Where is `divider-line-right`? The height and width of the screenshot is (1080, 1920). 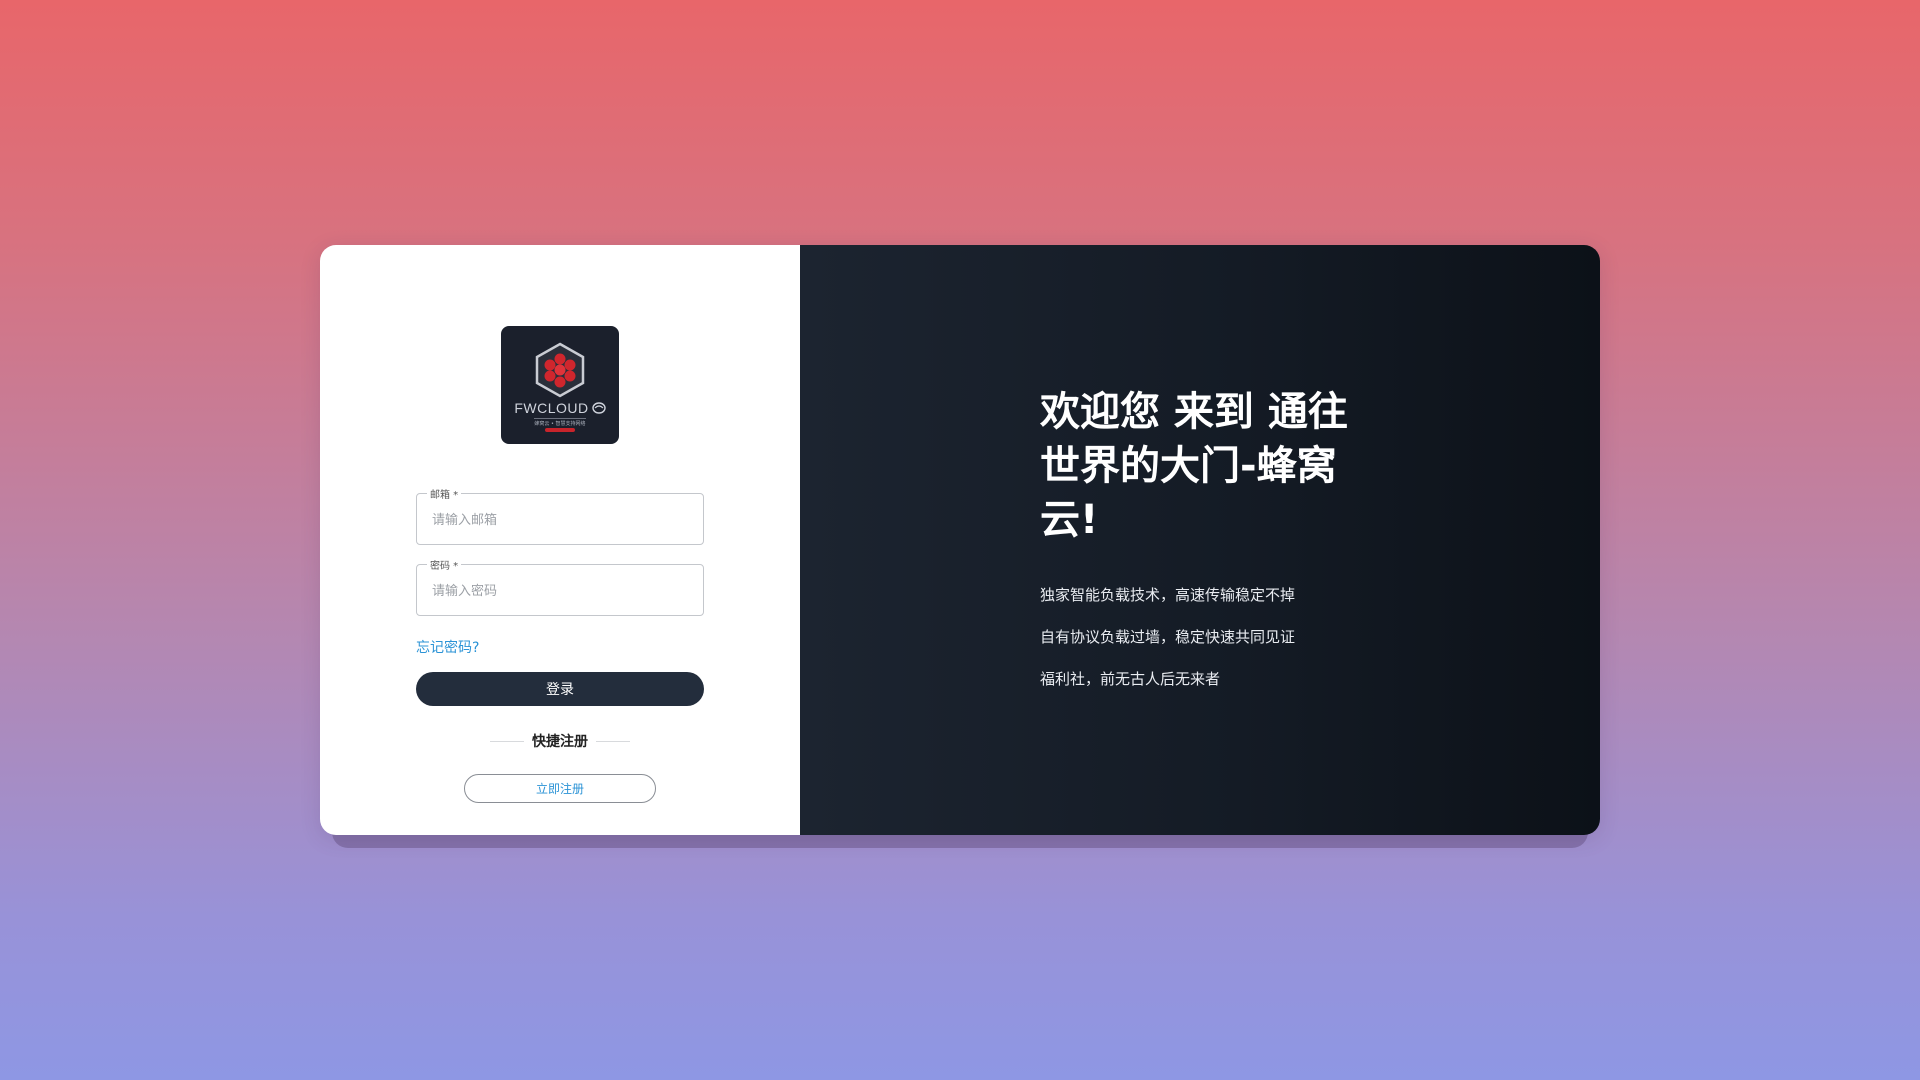
divider-line-right is located at coordinates (613, 741).